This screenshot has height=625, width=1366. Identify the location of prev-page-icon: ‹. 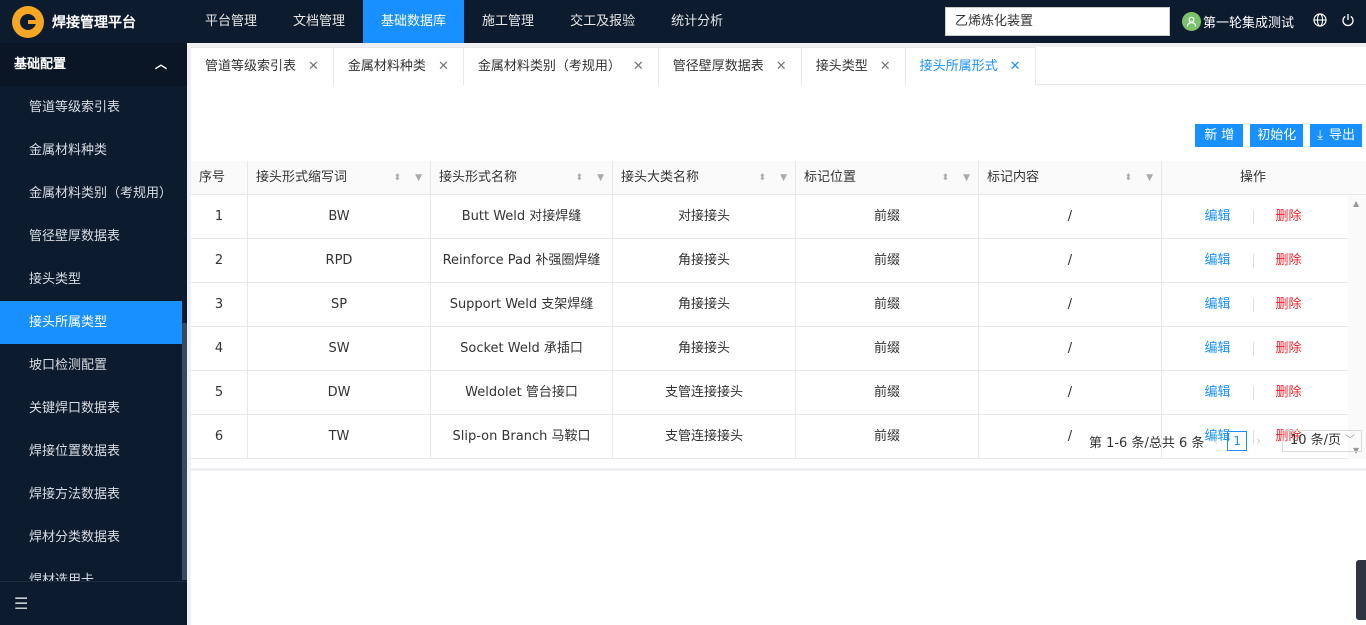
(1215, 441).